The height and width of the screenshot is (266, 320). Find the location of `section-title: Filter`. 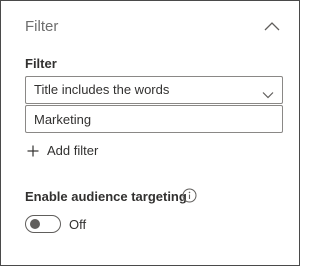

section-title: Filter is located at coordinates (42, 26).